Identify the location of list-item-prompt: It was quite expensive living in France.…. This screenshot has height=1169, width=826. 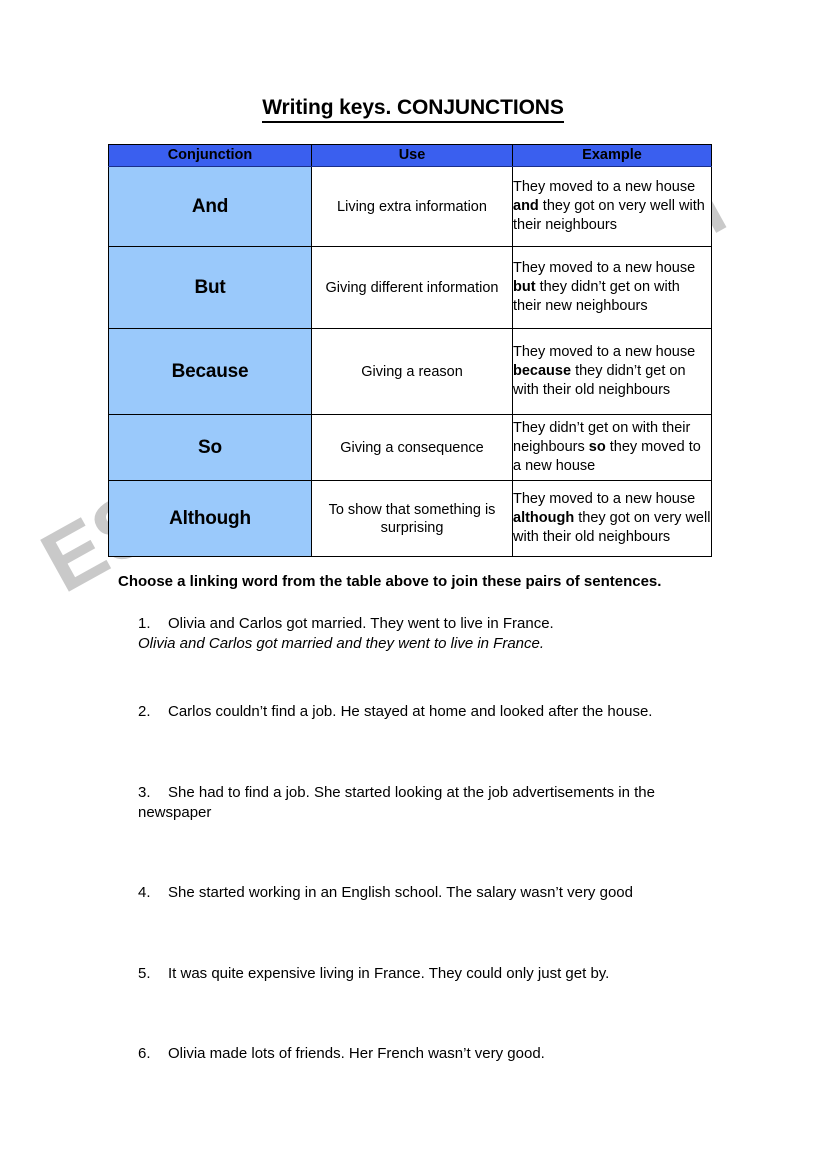
(389, 973).